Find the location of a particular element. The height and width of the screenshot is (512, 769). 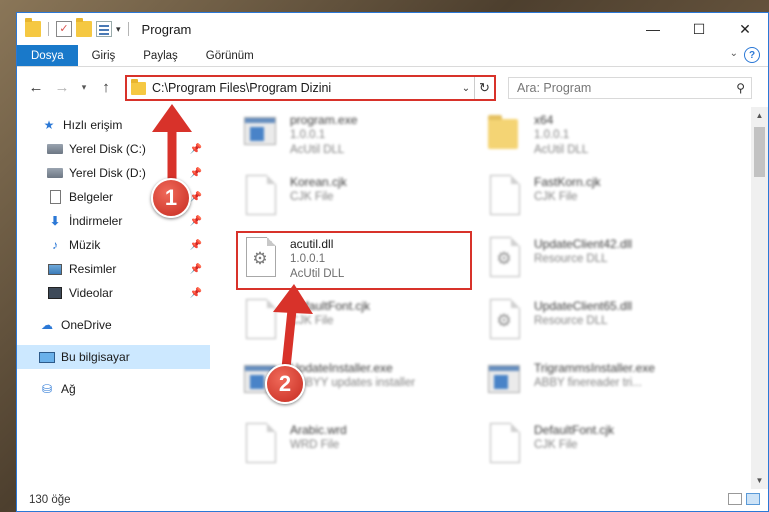

file-name: FastKorn.cjk is located at coordinates (567, 182).